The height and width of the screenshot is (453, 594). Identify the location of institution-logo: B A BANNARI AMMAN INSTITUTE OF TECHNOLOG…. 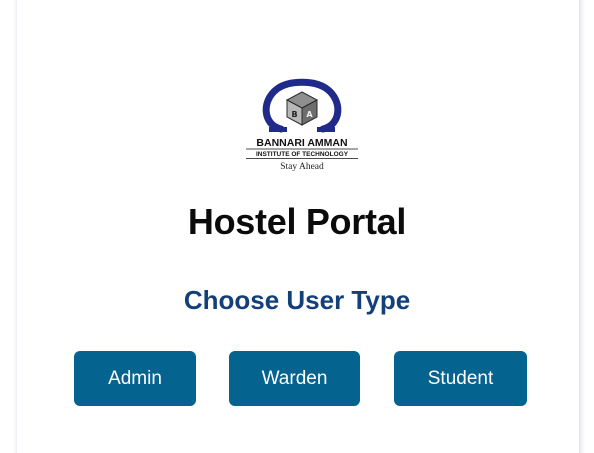
(302, 125).